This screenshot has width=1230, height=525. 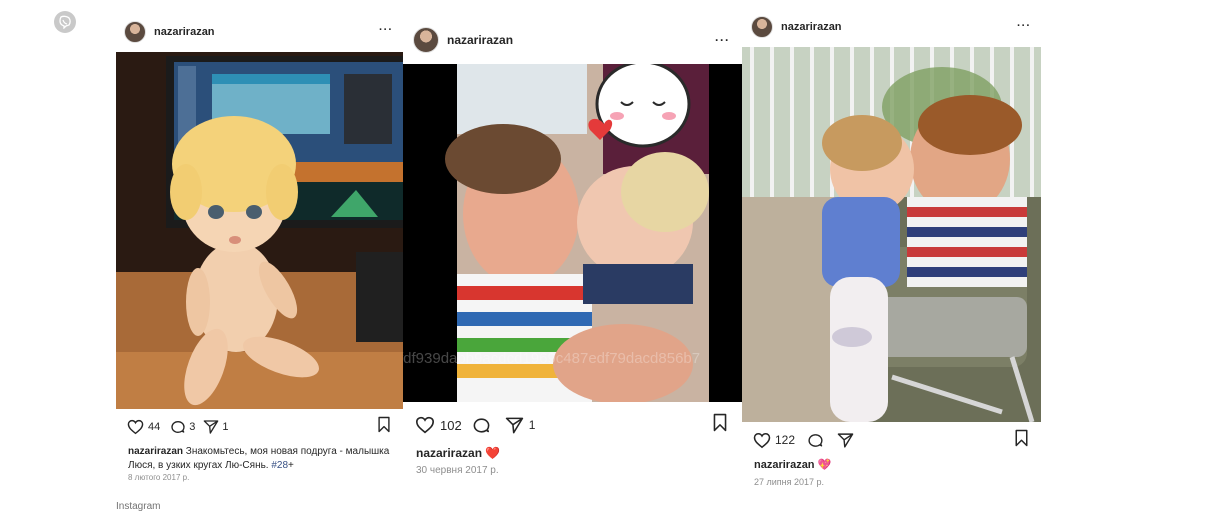 I want to click on like-button: 44, so click(x=143, y=427).